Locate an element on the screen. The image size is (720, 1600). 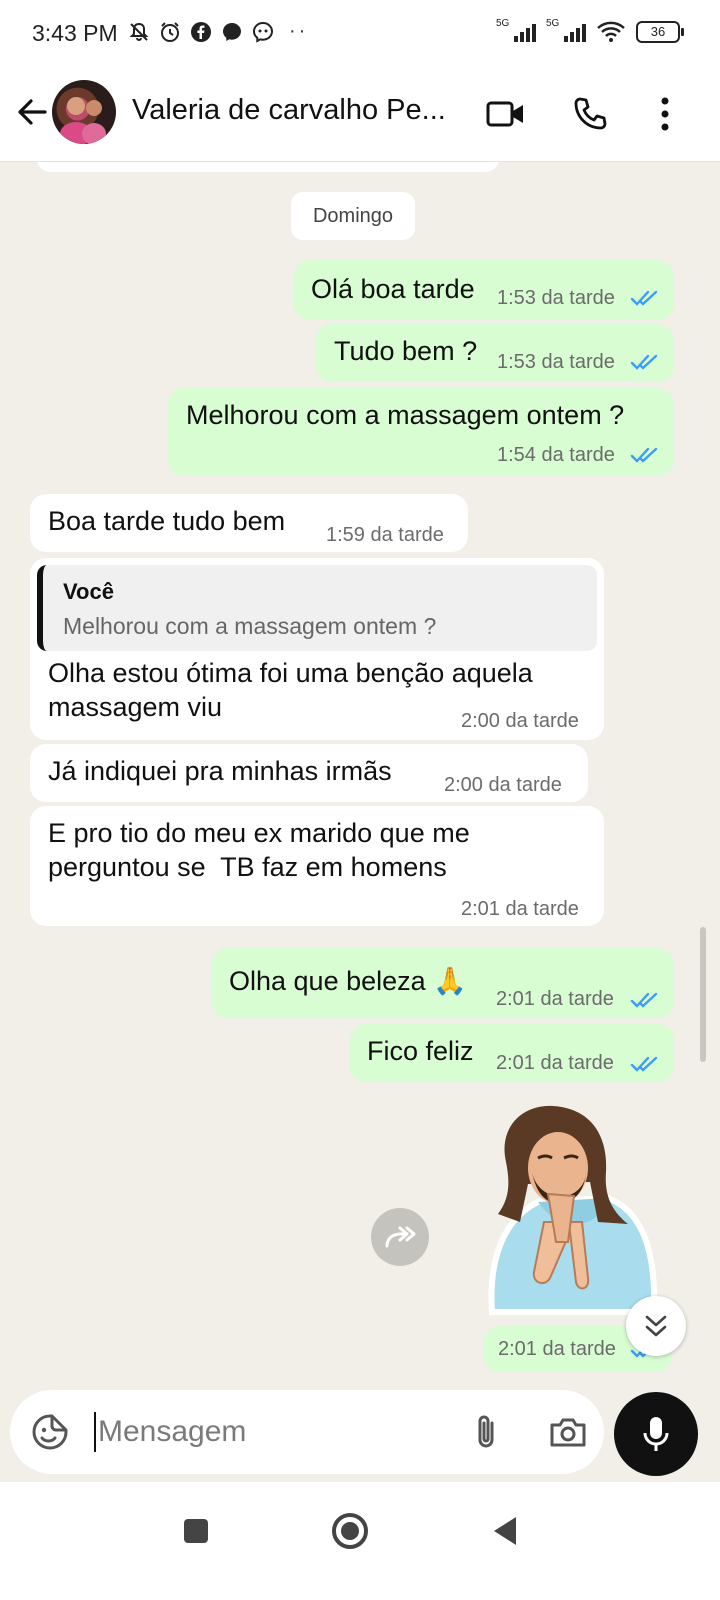
square-icon is located at coordinates (196, 1531).